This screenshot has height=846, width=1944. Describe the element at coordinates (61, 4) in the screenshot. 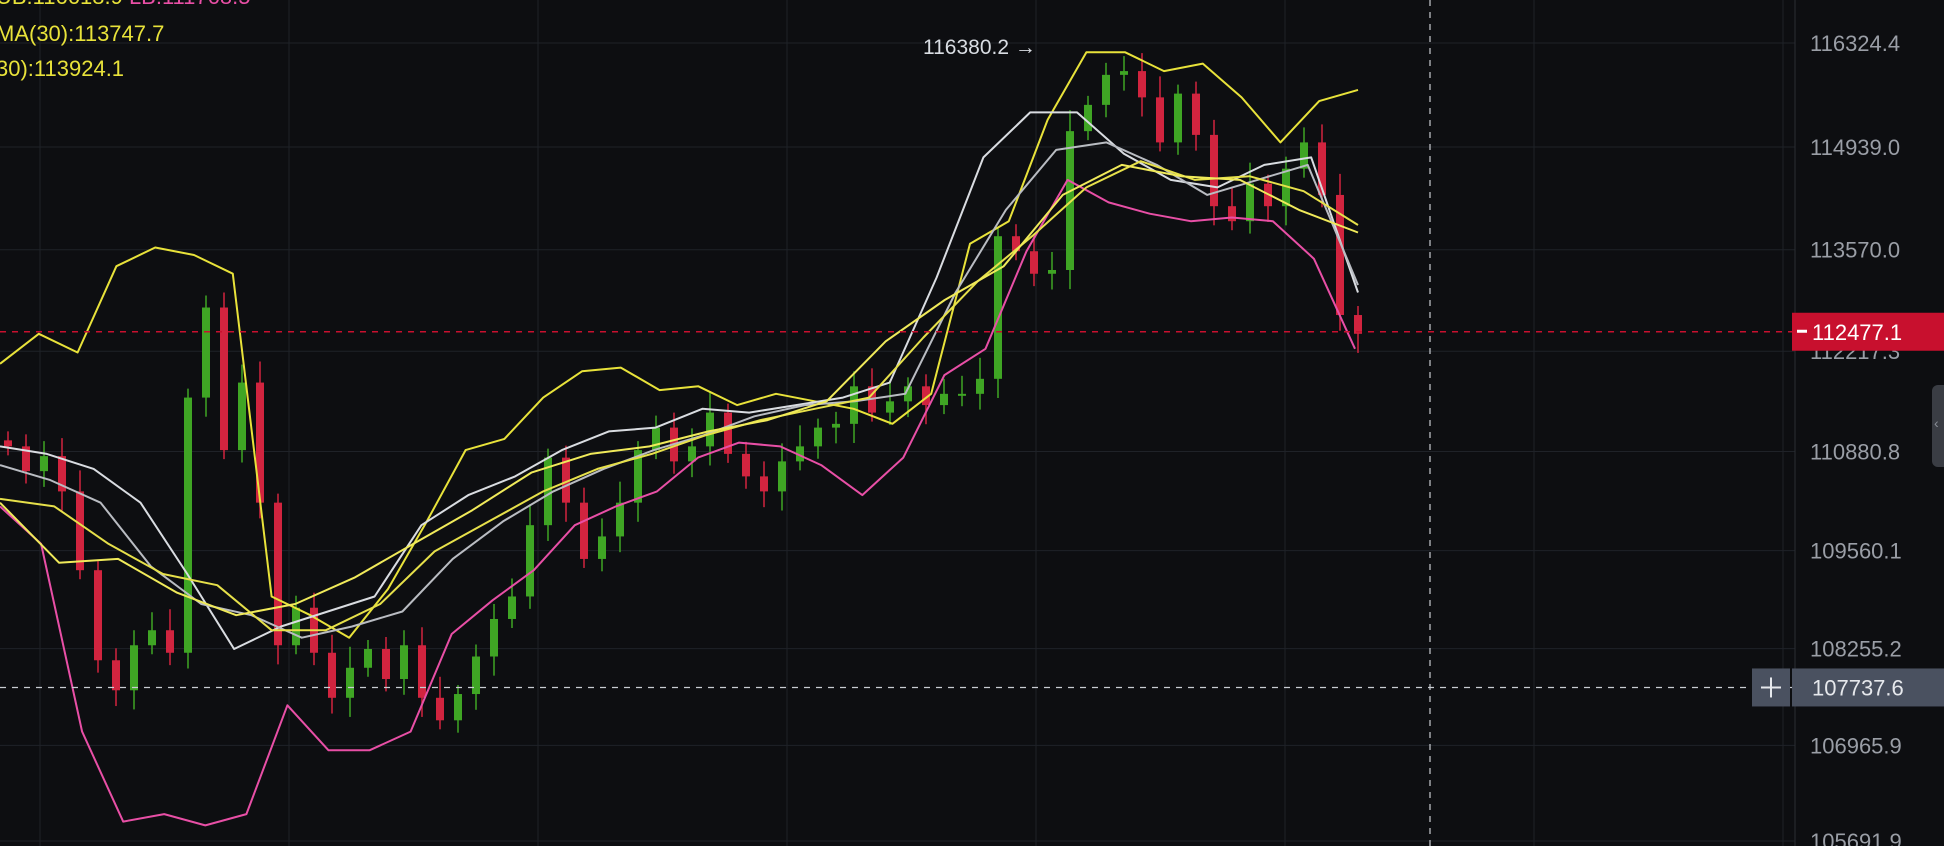

I see `legend-upper-band: UB:116618.9` at that location.